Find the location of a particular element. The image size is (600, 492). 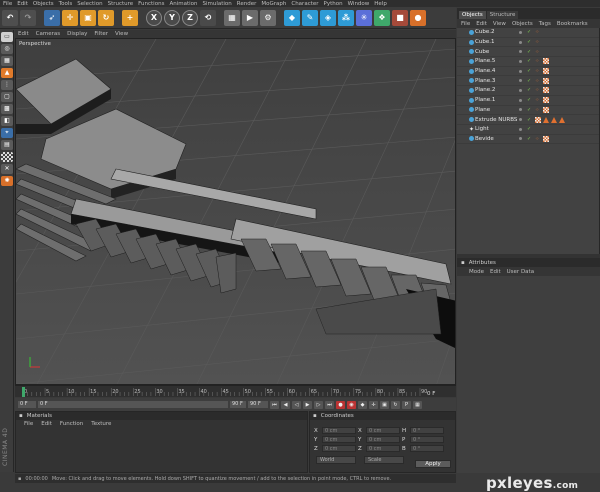

next-frame-icon: ▷ is located at coordinates (318, 404).